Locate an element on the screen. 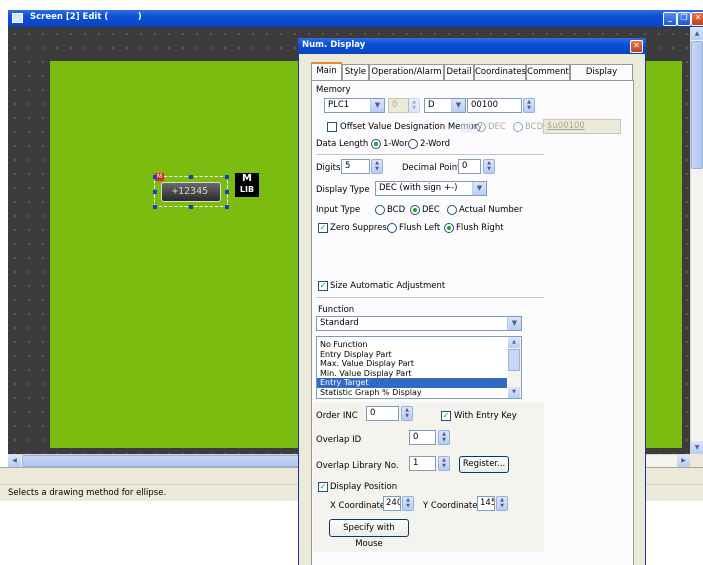 Image resolution: width=703 pixels, height=565 pixels. function-list-scrollbar: ▲ ▼ is located at coordinates (514, 367).